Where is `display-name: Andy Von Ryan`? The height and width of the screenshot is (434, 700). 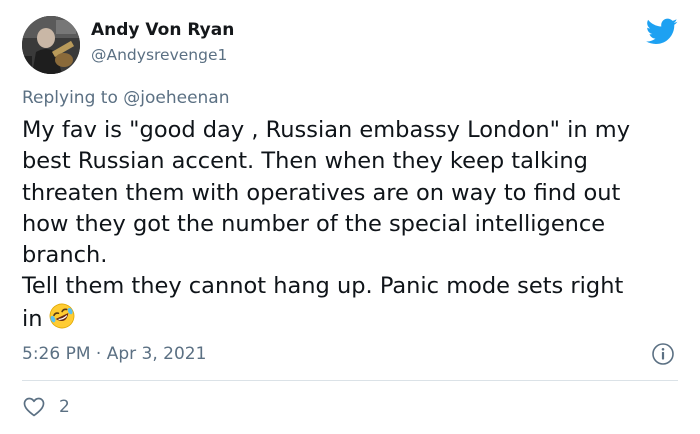
display-name: Andy Von Ryan is located at coordinates (162, 30).